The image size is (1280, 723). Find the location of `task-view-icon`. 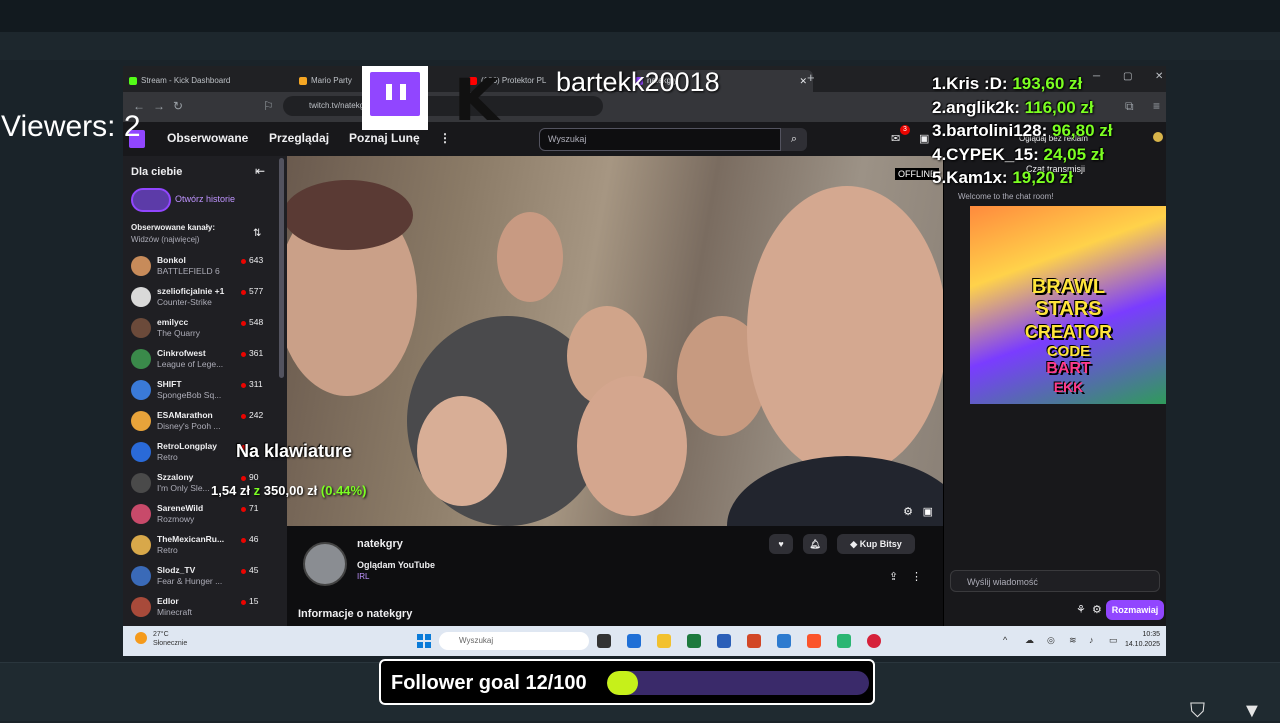

task-view-icon is located at coordinates (604, 641).